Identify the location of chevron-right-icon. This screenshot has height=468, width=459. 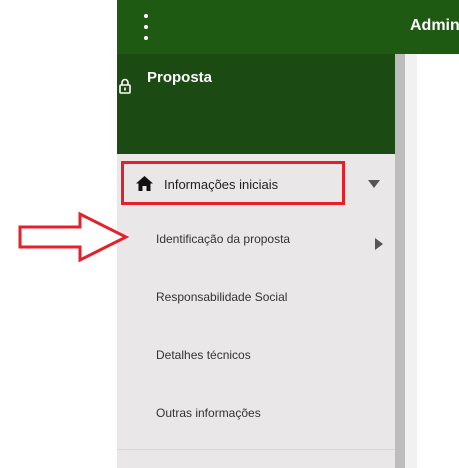
(379, 244).